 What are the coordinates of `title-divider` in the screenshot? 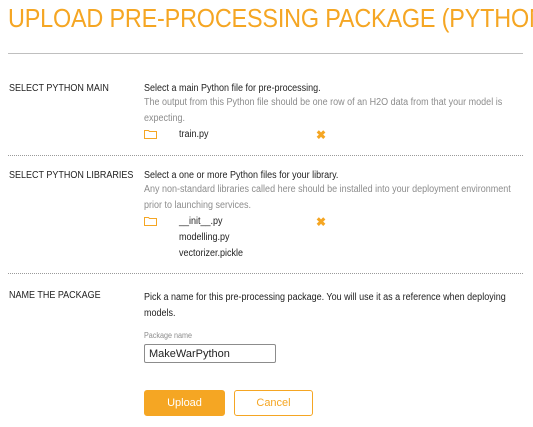 It's located at (265, 53).